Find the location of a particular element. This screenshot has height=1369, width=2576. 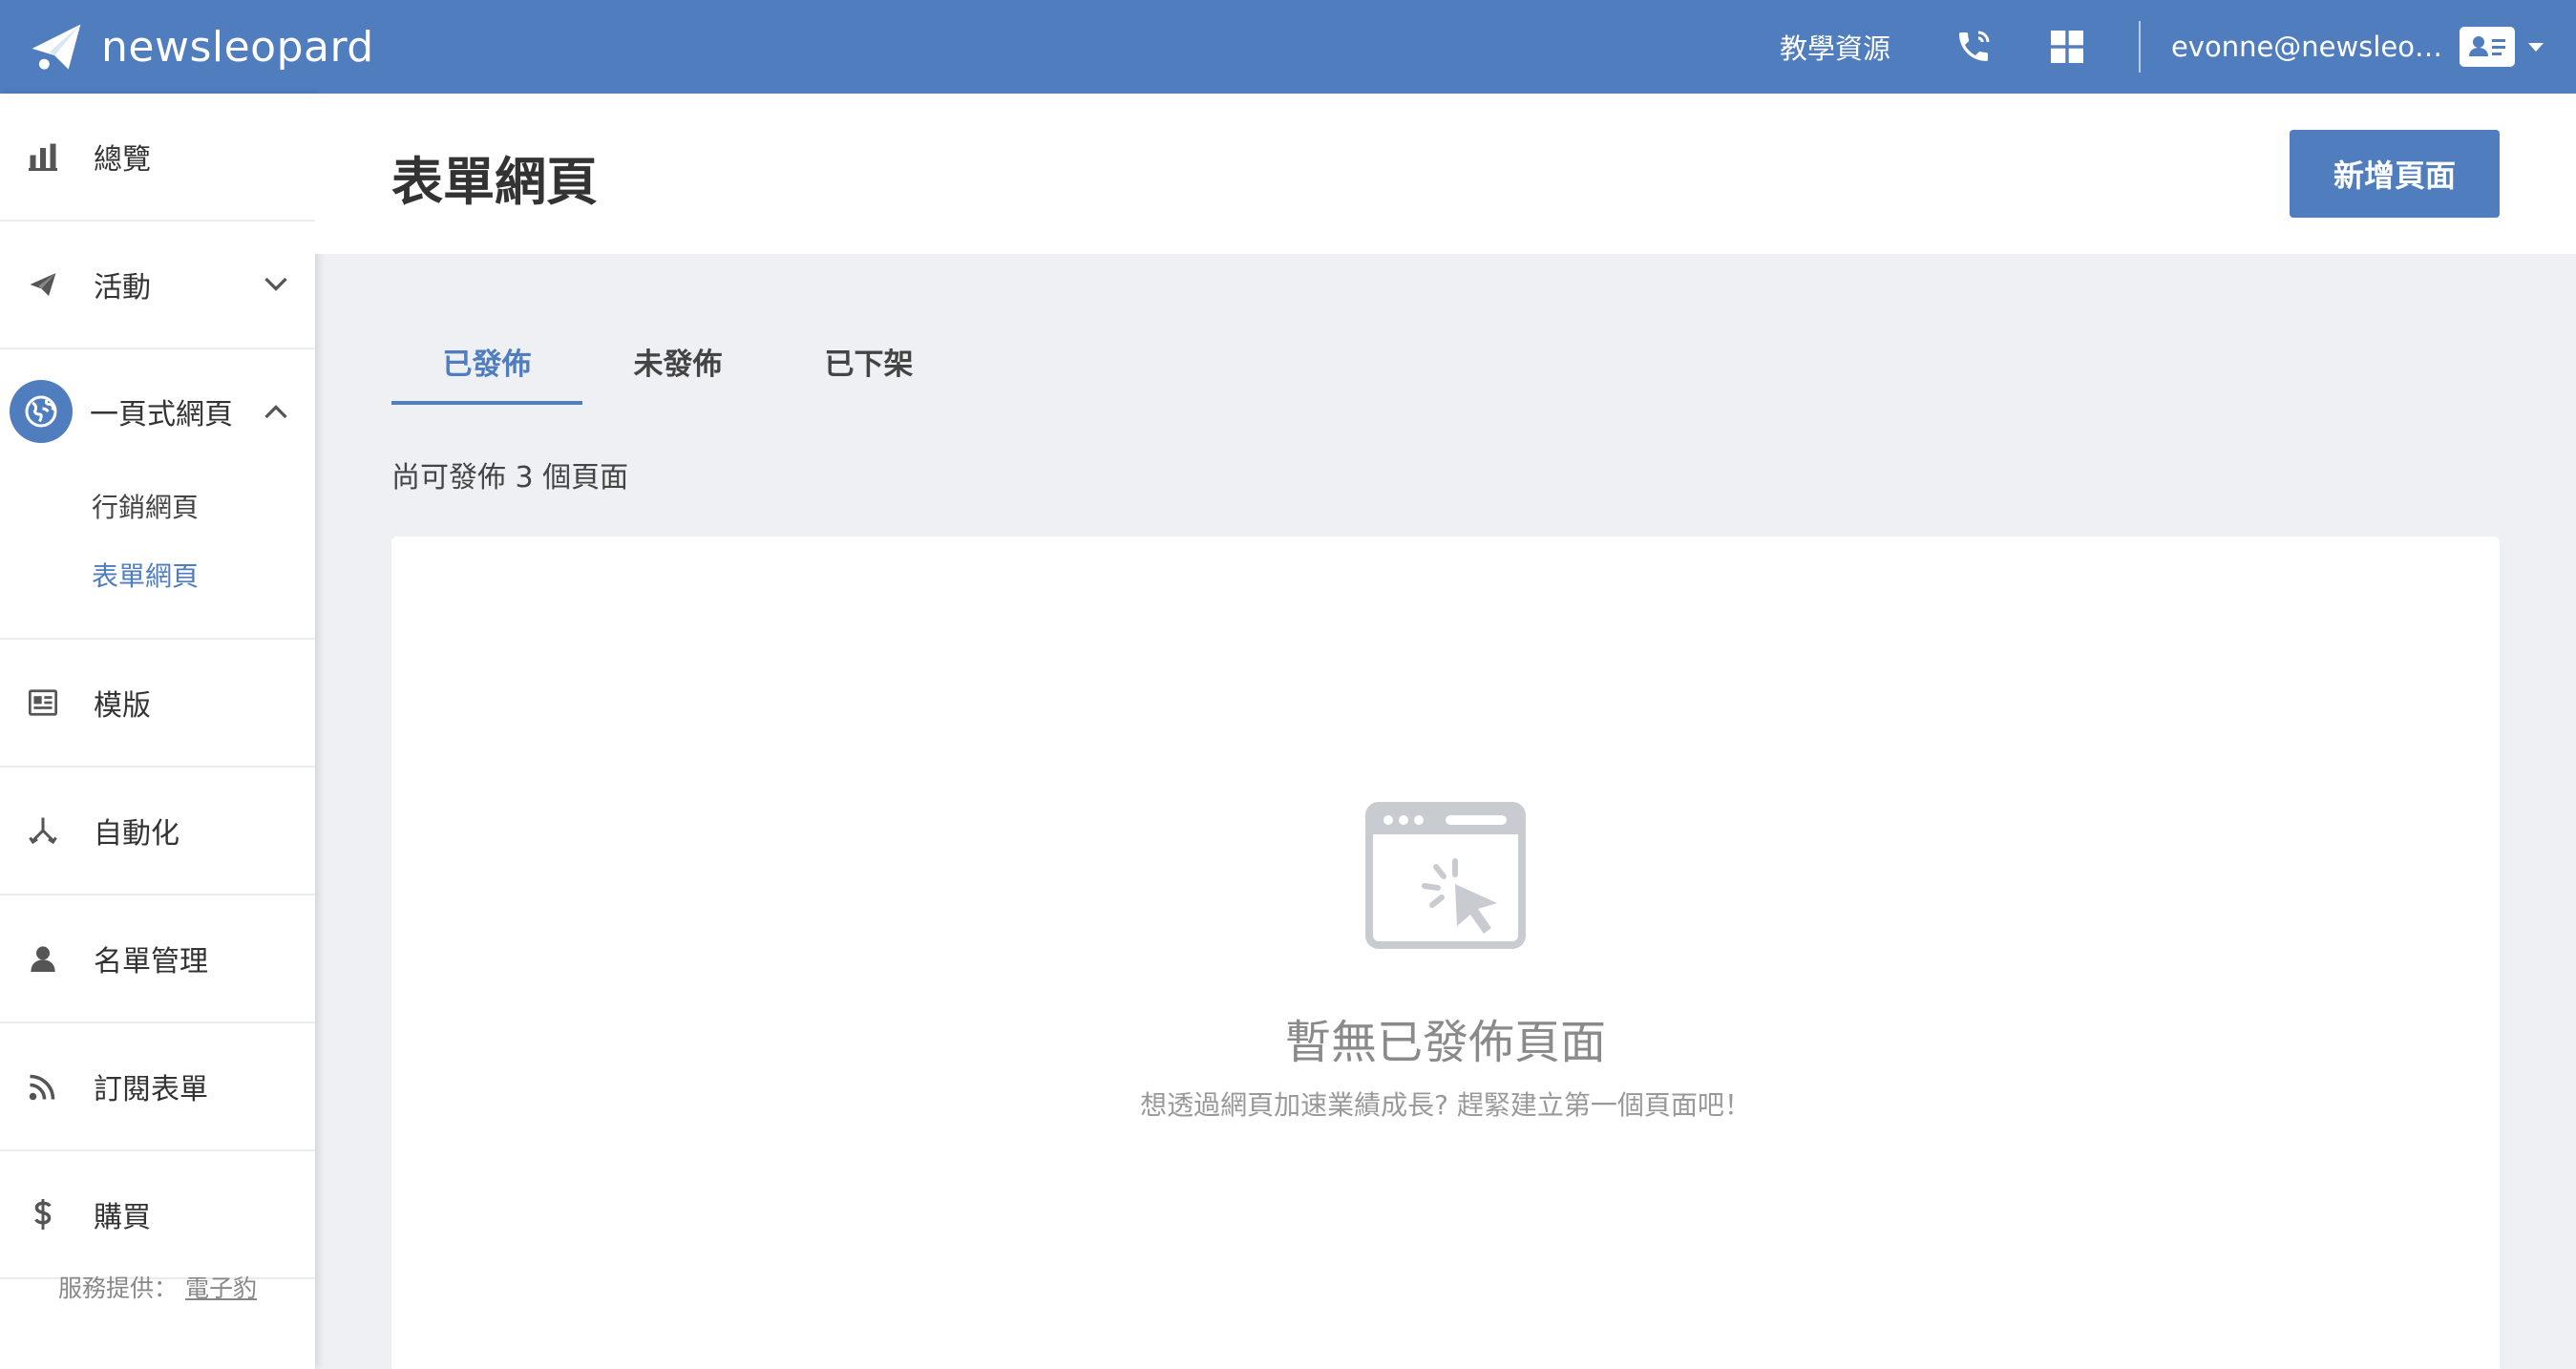

chevron-up-icon is located at coordinates (276, 411).